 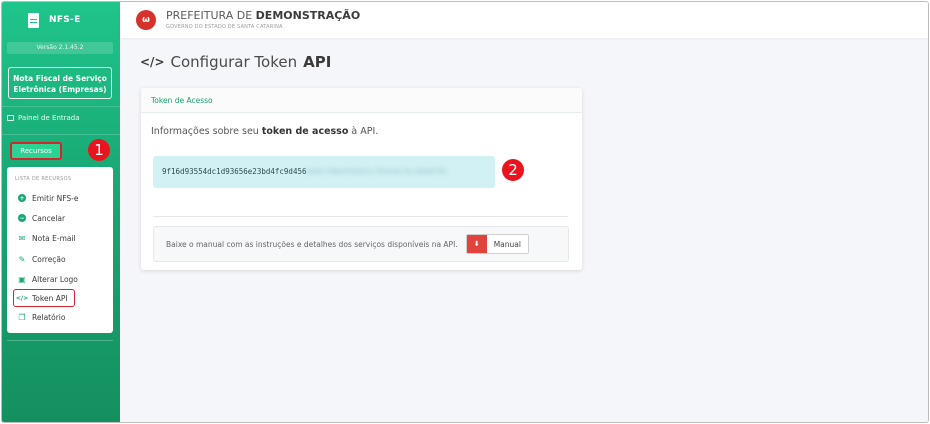 I want to click on pdf-icon: ⬇, so click(x=476, y=244).